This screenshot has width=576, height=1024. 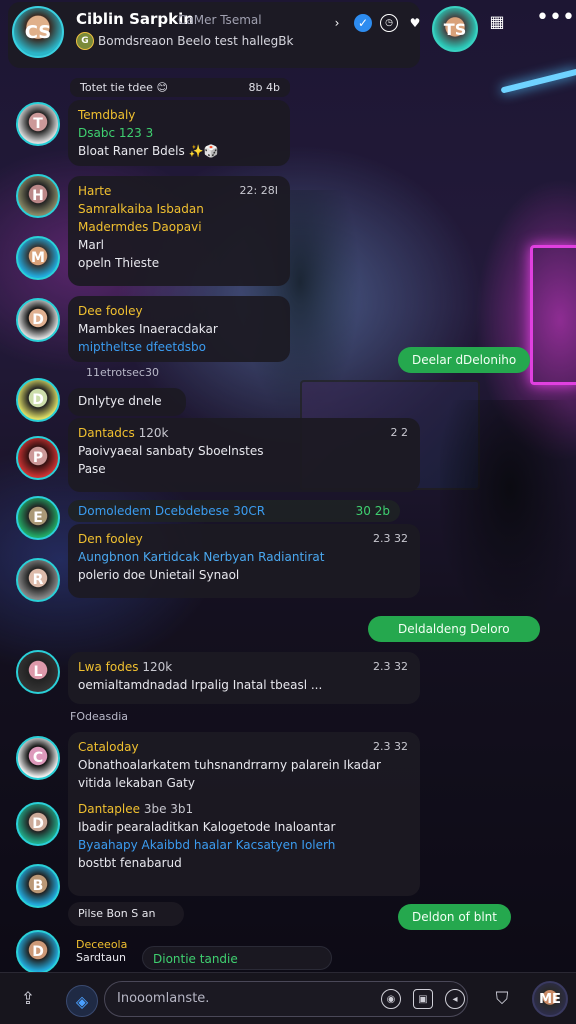 What do you see at coordinates (119, 263) in the screenshot?
I see `message-text: opeln Thieste` at bounding box center [119, 263].